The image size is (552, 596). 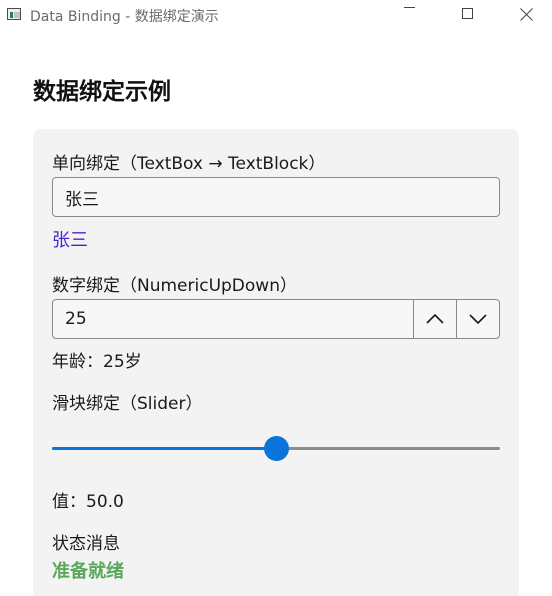 I want to click on close-button, so click(x=527, y=15).